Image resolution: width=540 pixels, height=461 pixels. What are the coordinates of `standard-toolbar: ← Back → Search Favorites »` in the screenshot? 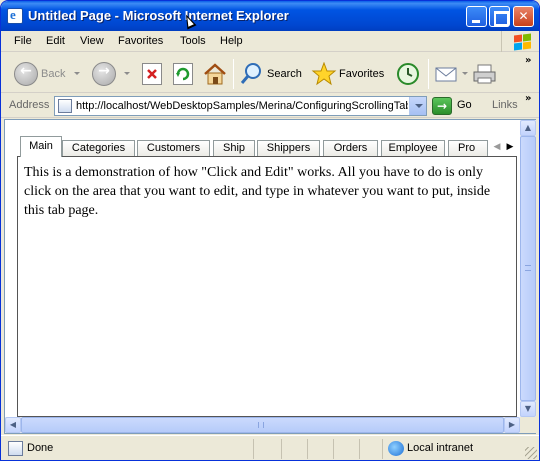 It's located at (270, 73).